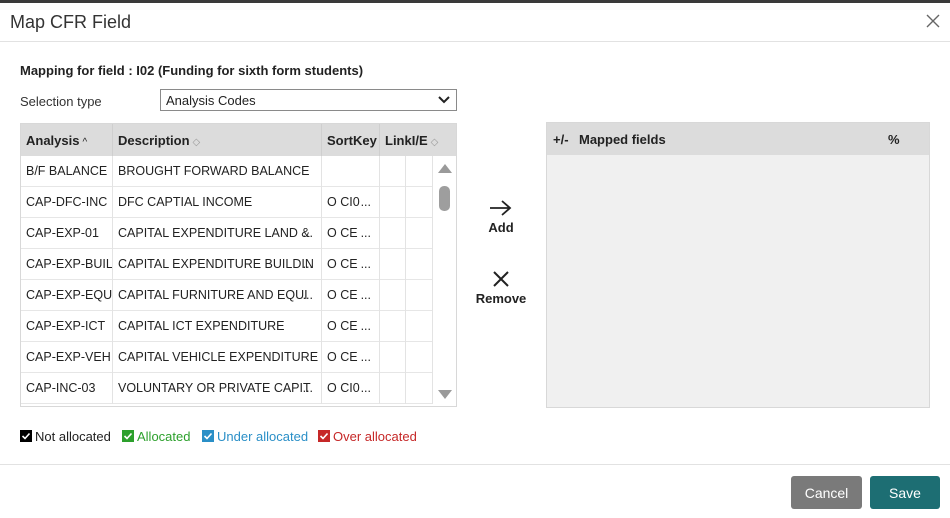  Describe the element at coordinates (211, 100) in the screenshot. I see `selection-type-value: Analysis Codes` at that location.